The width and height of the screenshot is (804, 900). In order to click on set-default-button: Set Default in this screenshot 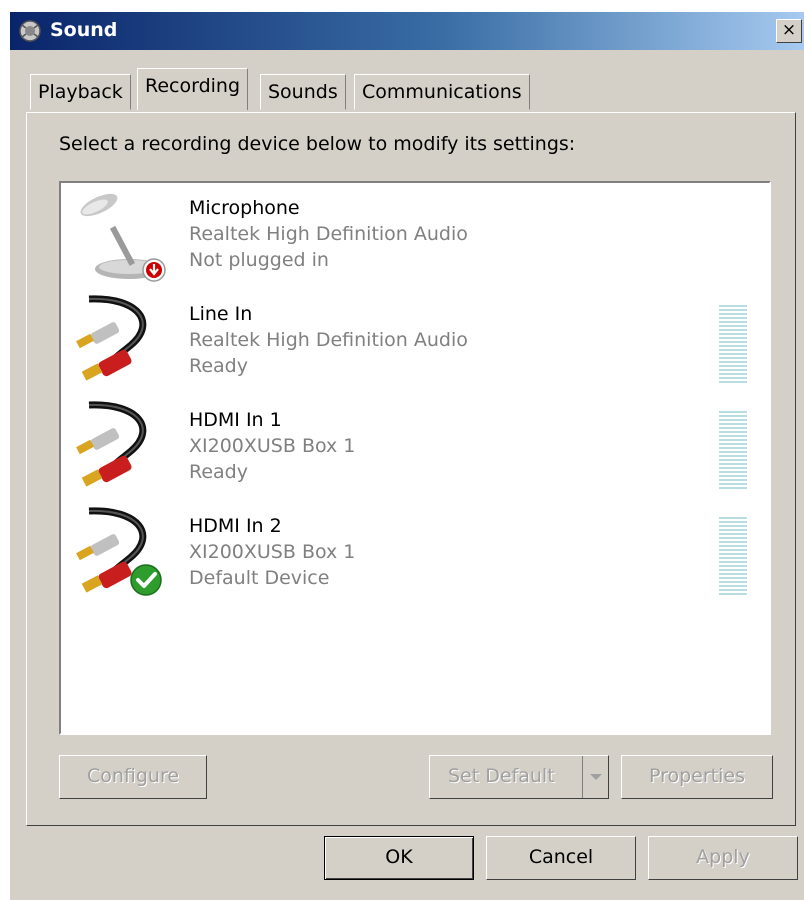, I will do `click(519, 777)`.